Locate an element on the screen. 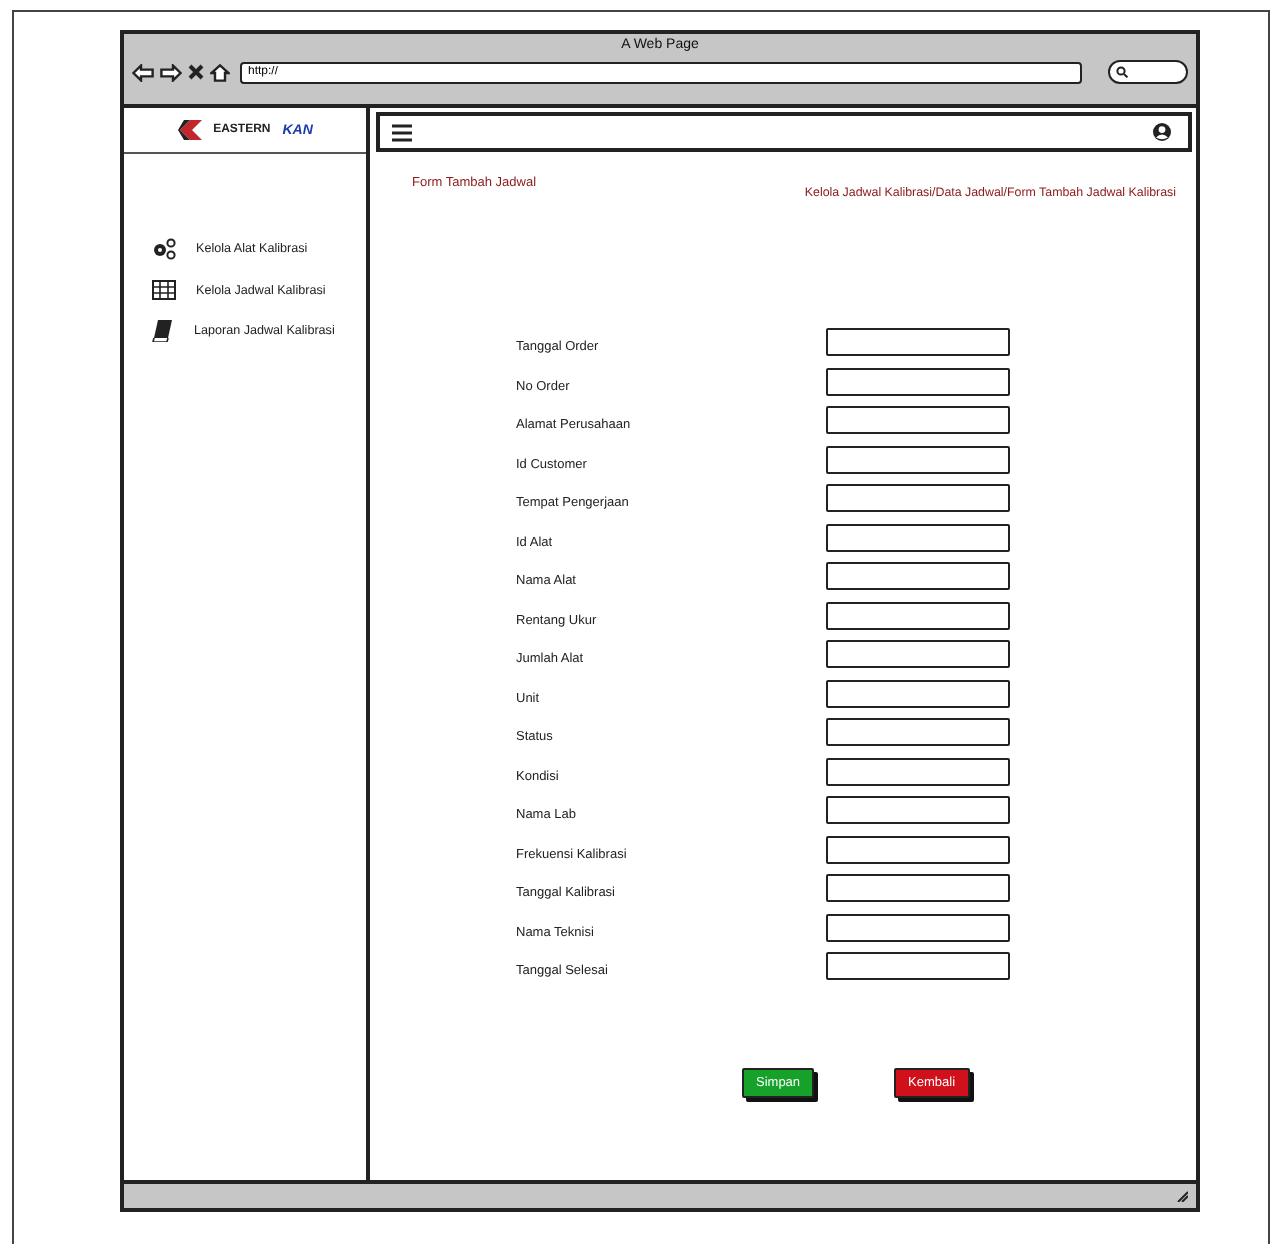  home-icon is located at coordinates (220, 72).